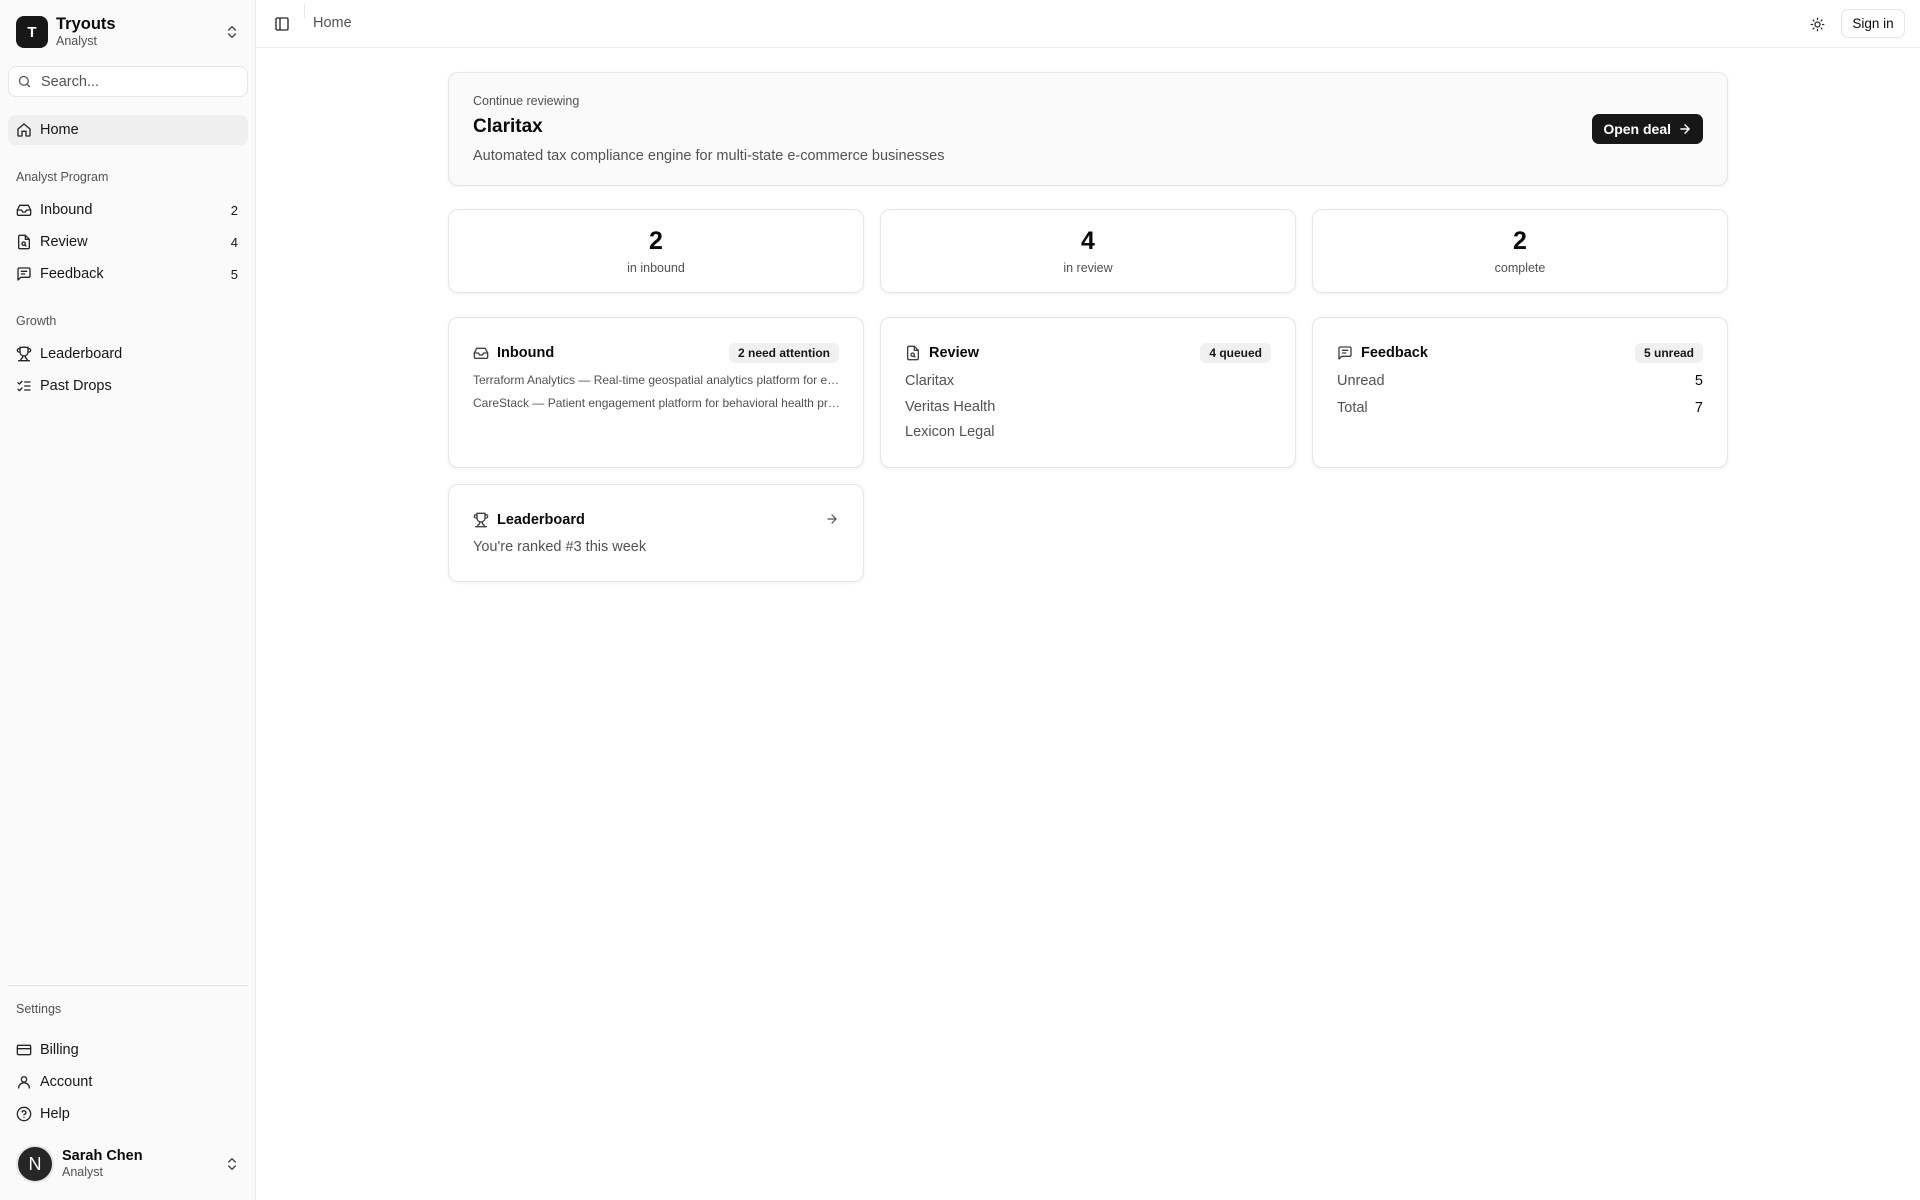  What do you see at coordinates (508, 126) in the screenshot?
I see `hero-title: Claritax` at bounding box center [508, 126].